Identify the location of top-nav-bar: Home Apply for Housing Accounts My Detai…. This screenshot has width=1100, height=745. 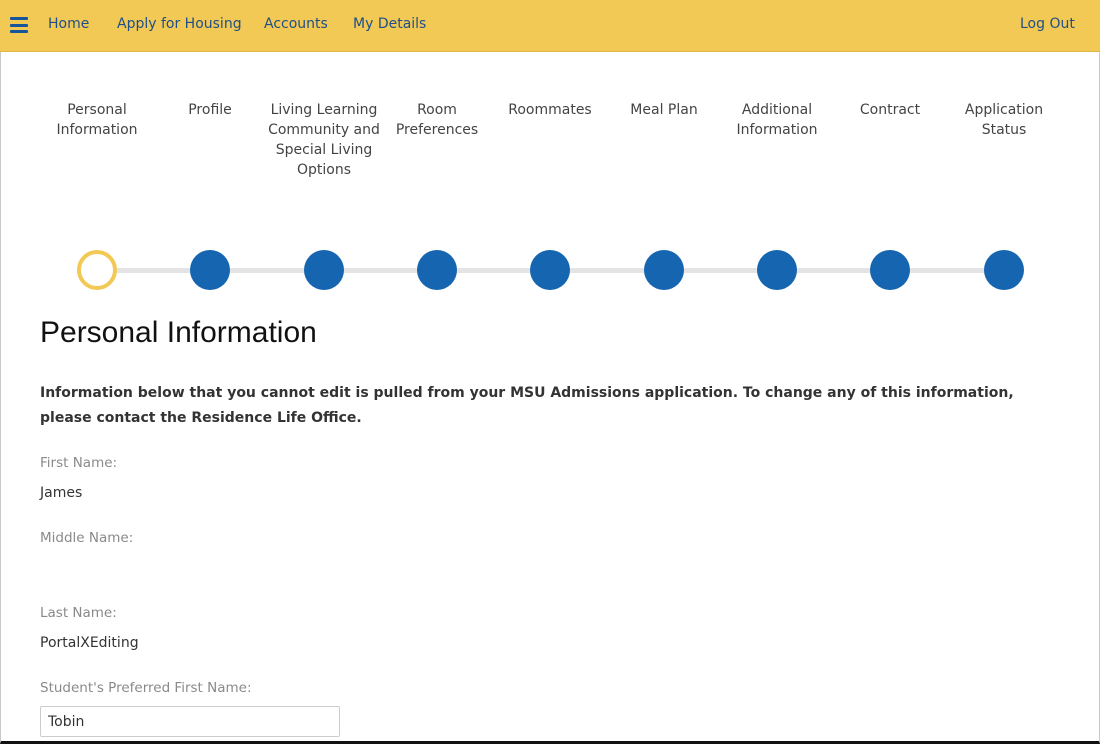
(550, 26).